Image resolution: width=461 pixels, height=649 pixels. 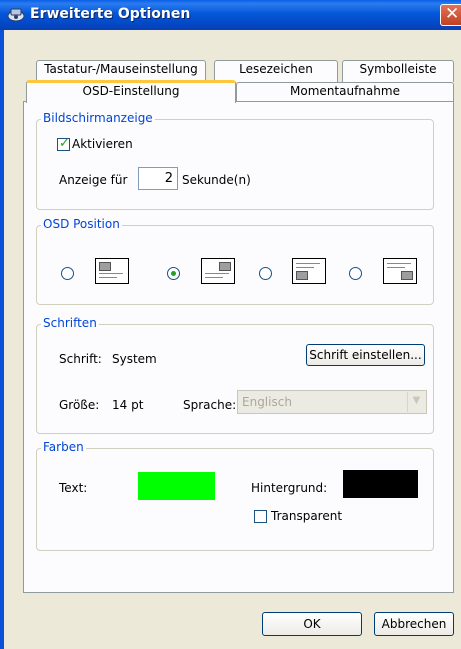 What do you see at coordinates (265, 273) in the screenshot?
I see `osd-bottom-left-radio` at bounding box center [265, 273].